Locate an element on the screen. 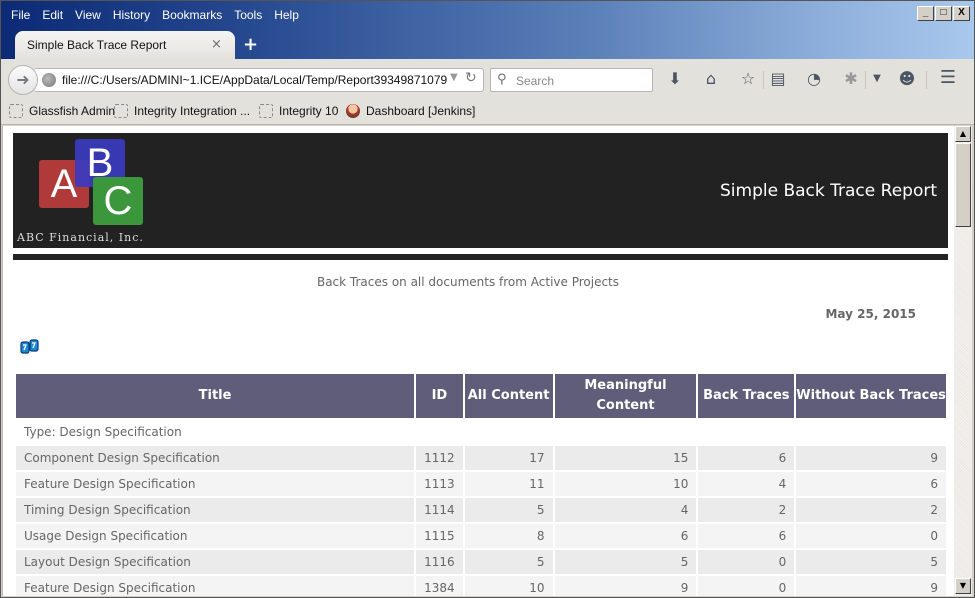  menu-tools: Tools is located at coordinates (248, 15).